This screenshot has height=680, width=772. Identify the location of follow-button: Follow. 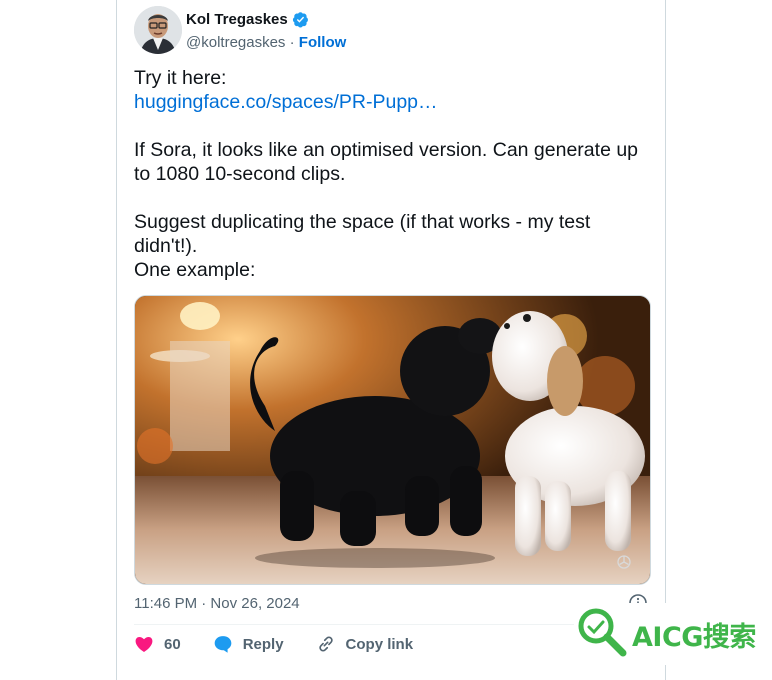
(323, 42).